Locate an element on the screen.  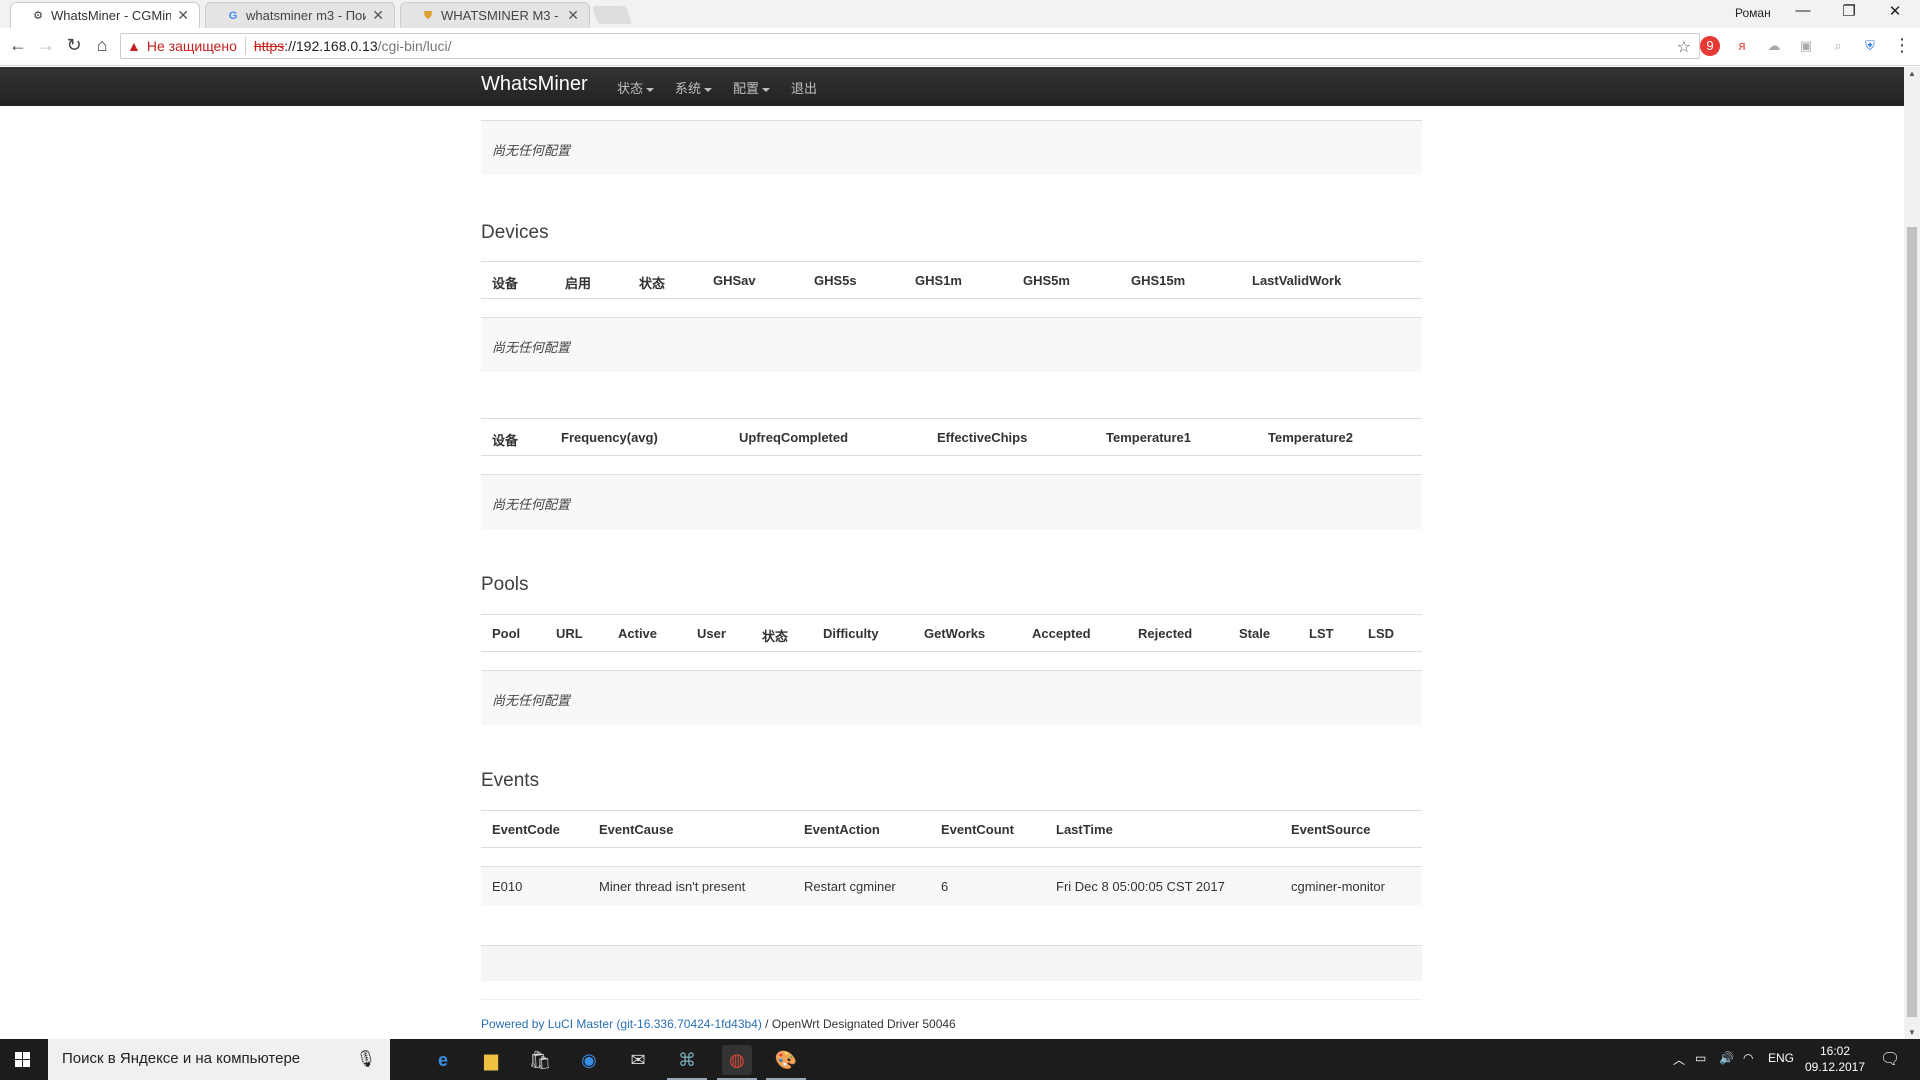
windows-icon is located at coordinates (23, 1060).